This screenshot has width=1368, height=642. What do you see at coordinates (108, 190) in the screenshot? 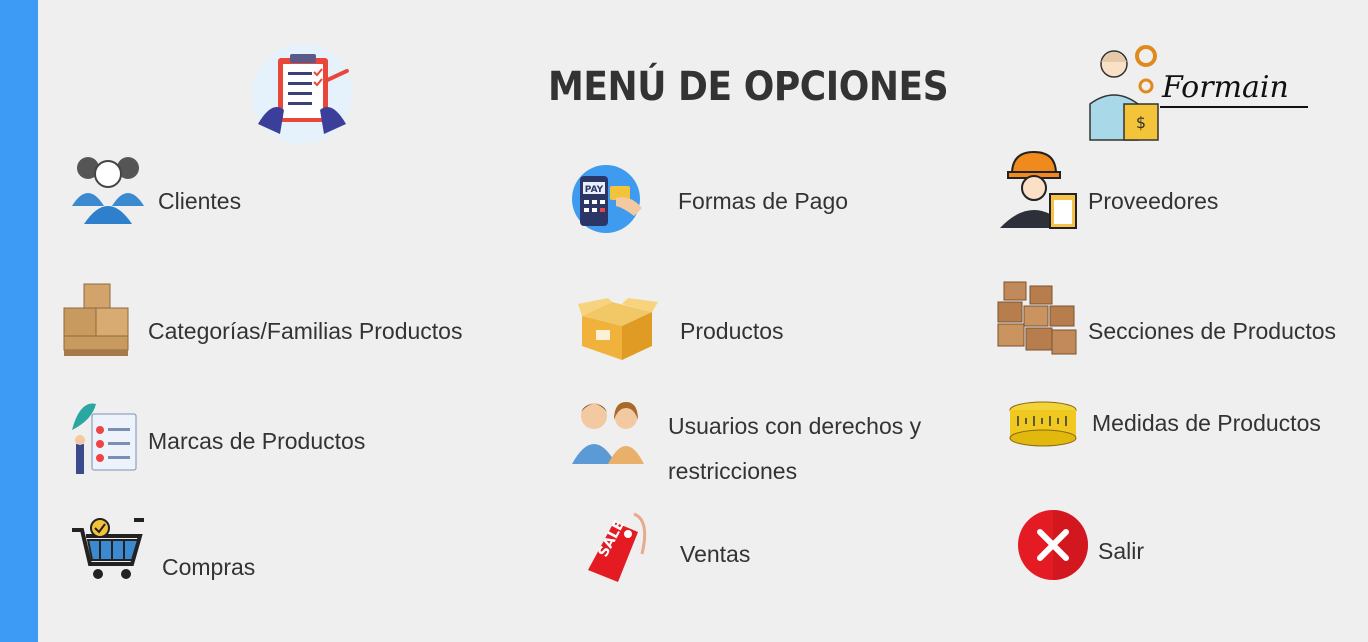
I see `users-group-icon` at bounding box center [108, 190].